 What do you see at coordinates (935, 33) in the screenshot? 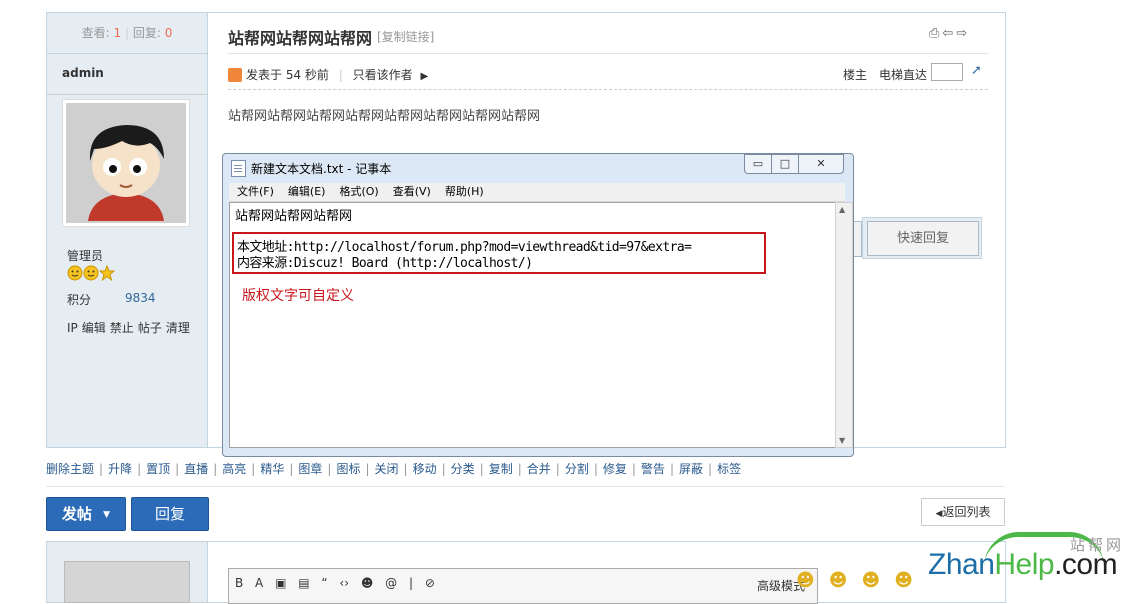
I see `printer-icon: ⎙` at bounding box center [935, 33].